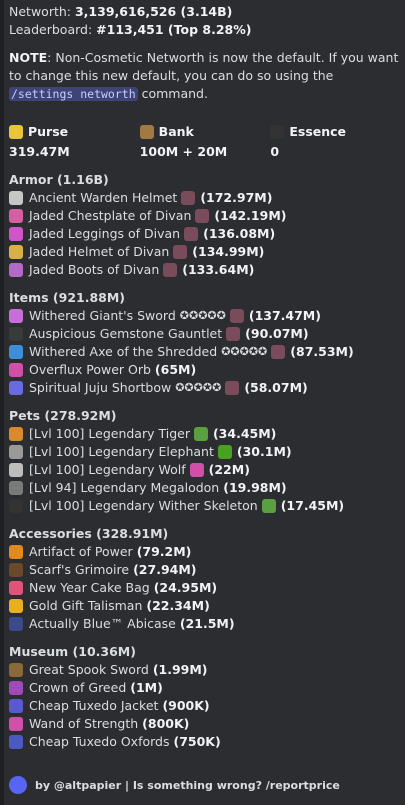 This screenshot has width=405, height=805. What do you see at coordinates (16, 588) in the screenshot?
I see `cake-bag-icon` at bounding box center [16, 588].